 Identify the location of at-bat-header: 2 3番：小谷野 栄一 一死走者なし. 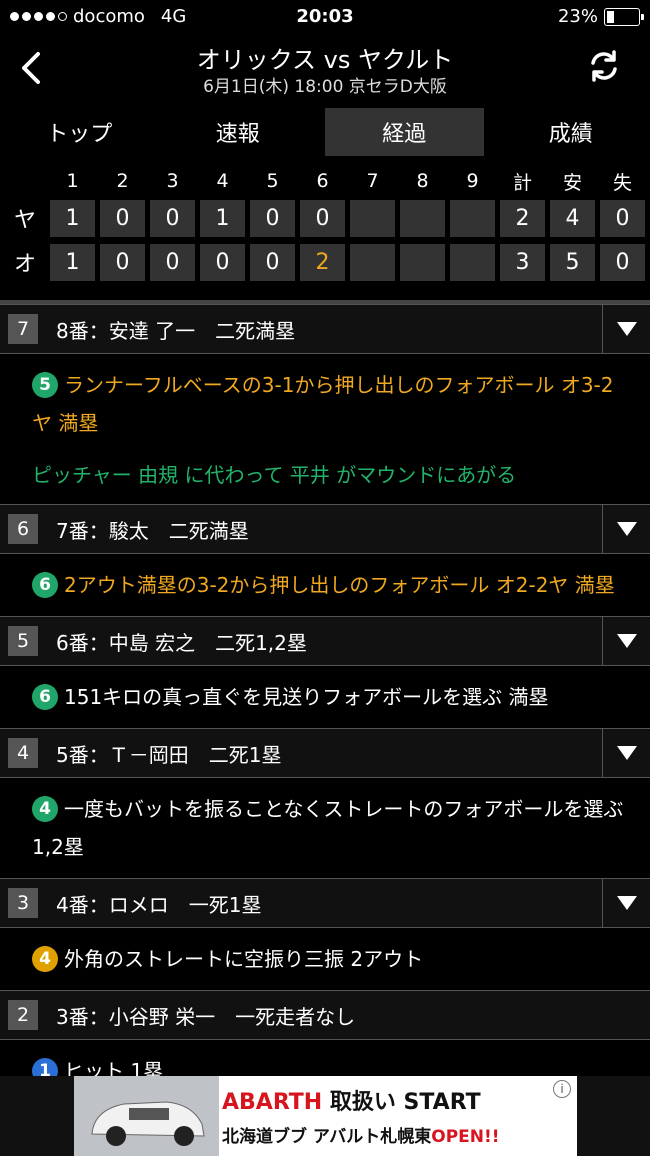
(325, 1015).